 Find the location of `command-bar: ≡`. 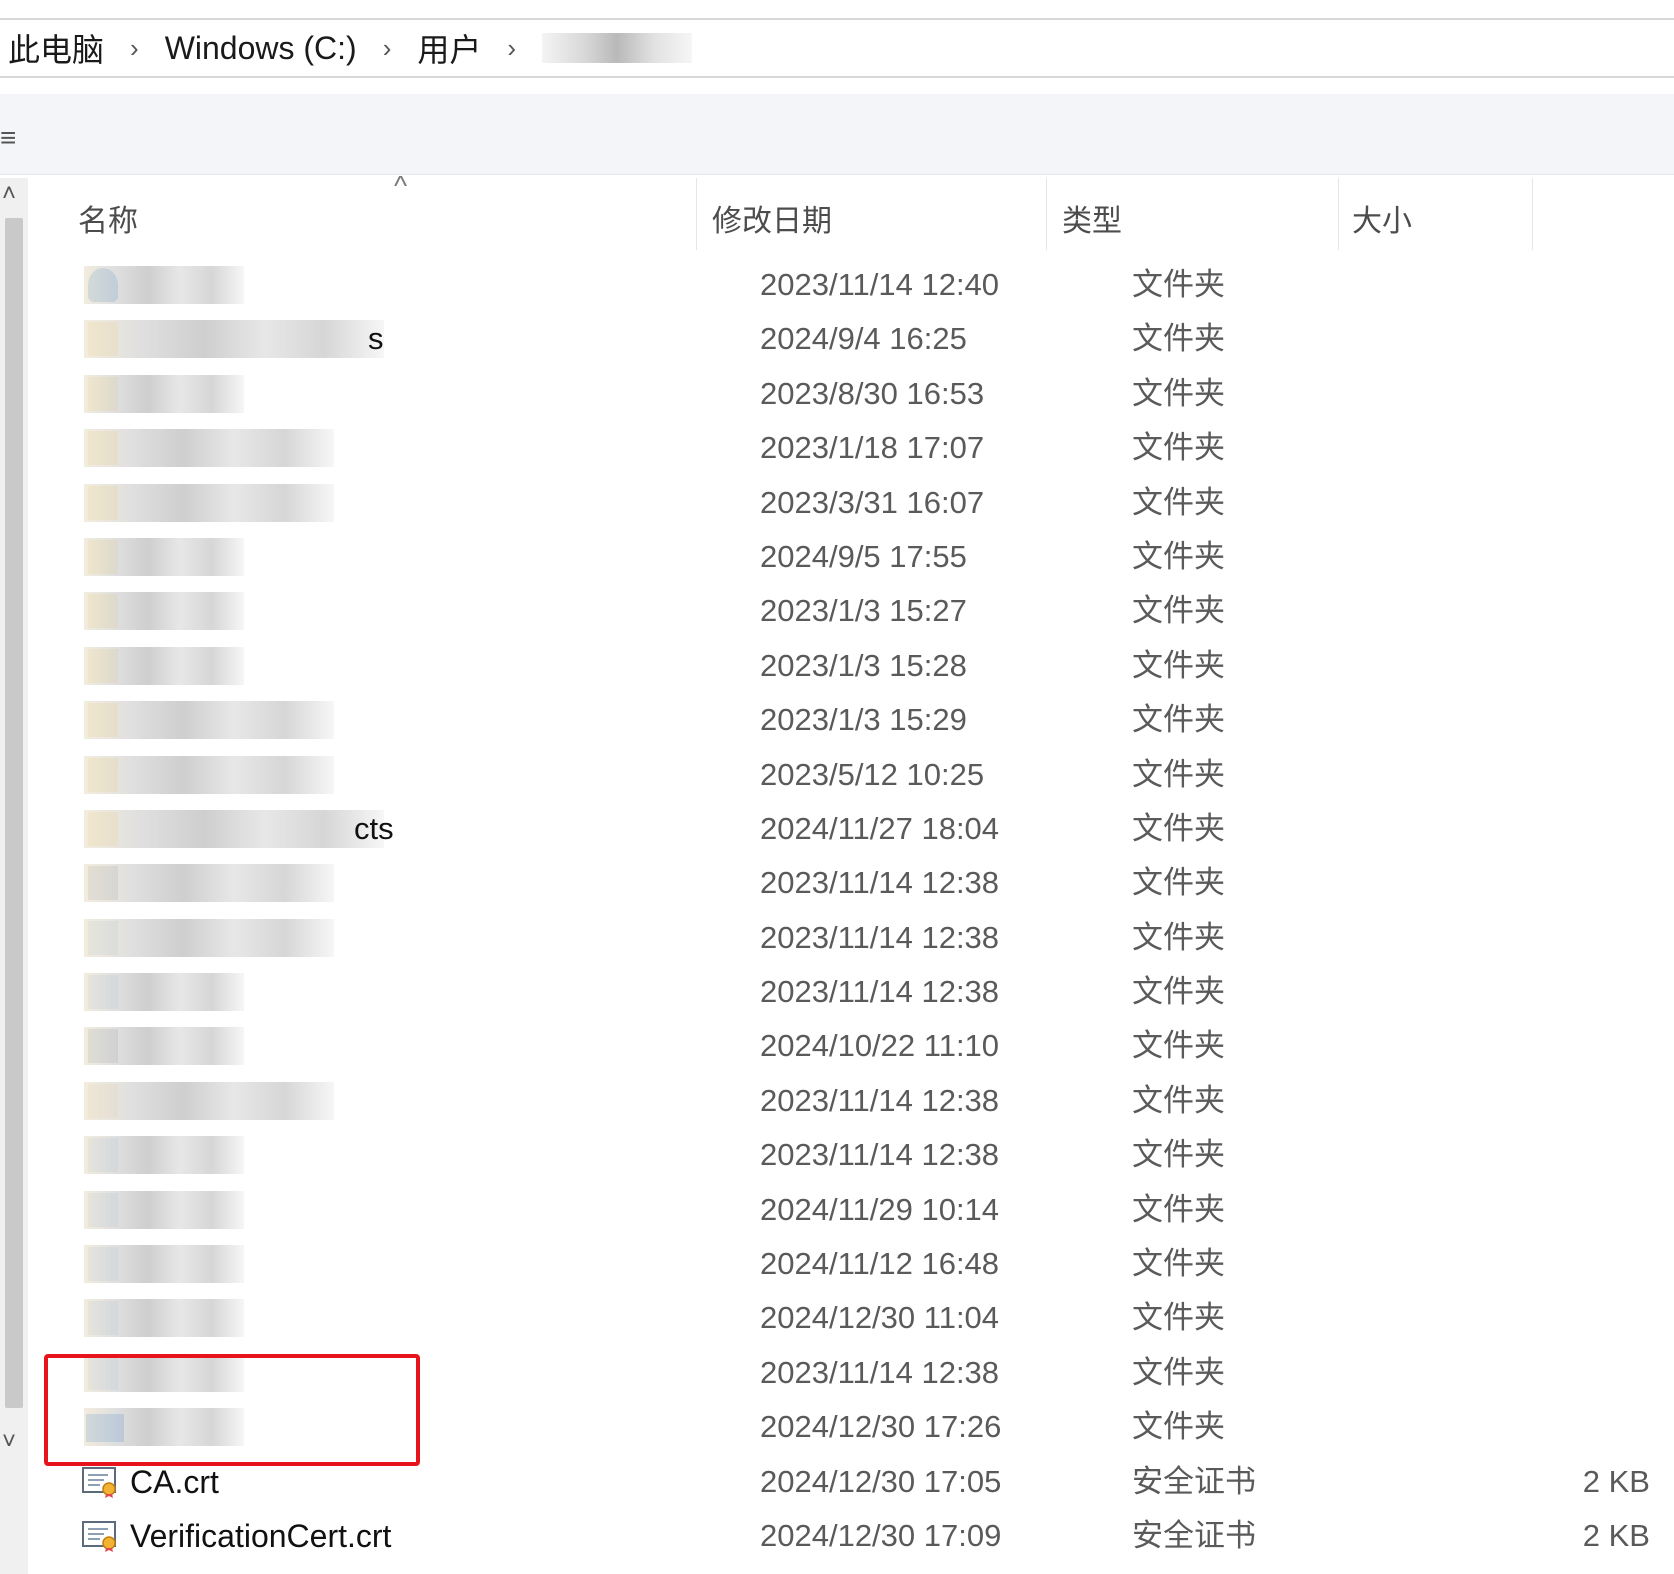

command-bar: ≡ is located at coordinates (837, 134).